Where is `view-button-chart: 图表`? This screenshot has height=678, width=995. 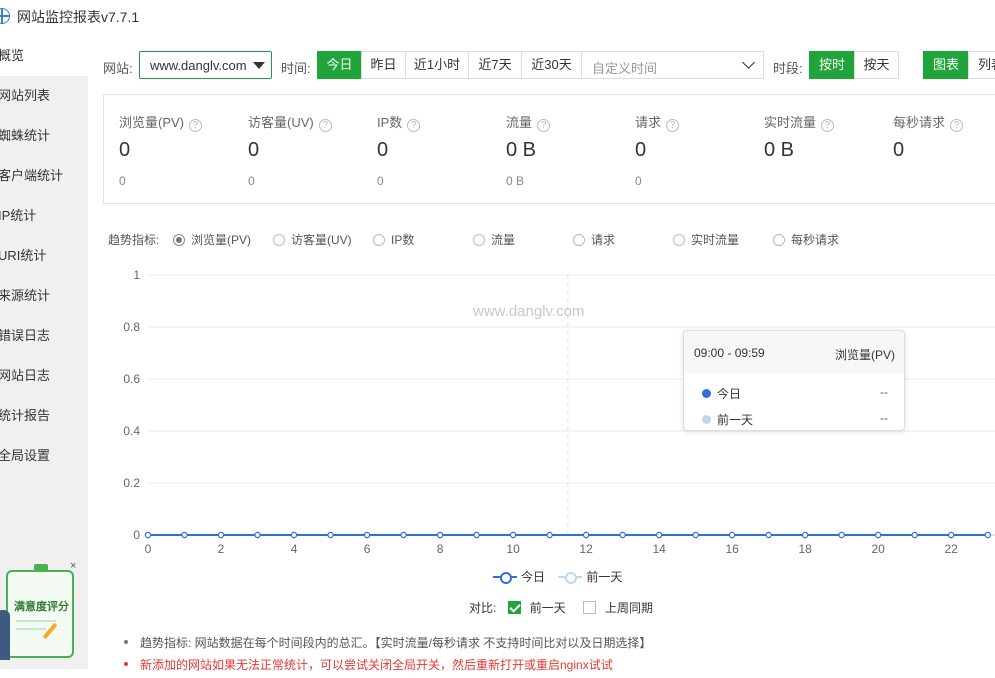 view-button-chart: 图表 is located at coordinates (946, 65).